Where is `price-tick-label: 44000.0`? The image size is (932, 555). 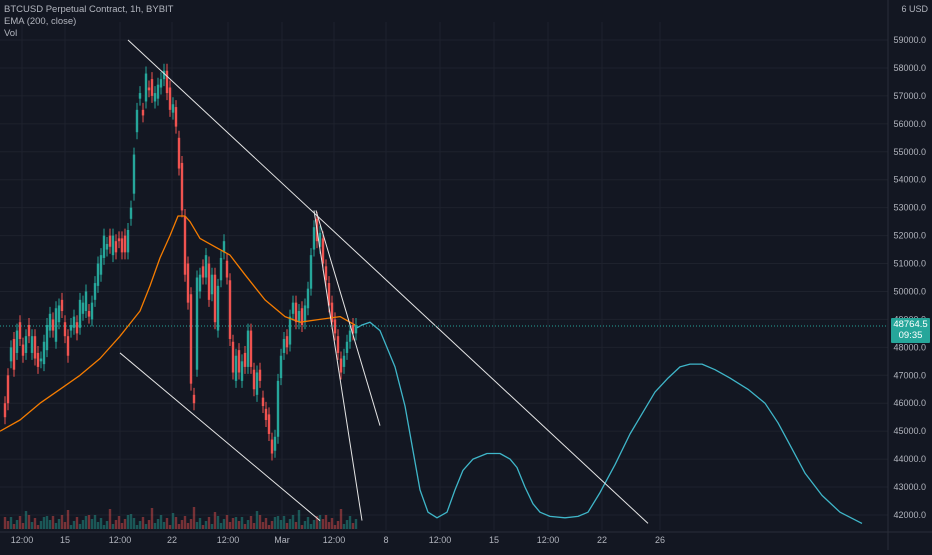
price-tick-label: 44000.0 is located at coordinates (909, 459).